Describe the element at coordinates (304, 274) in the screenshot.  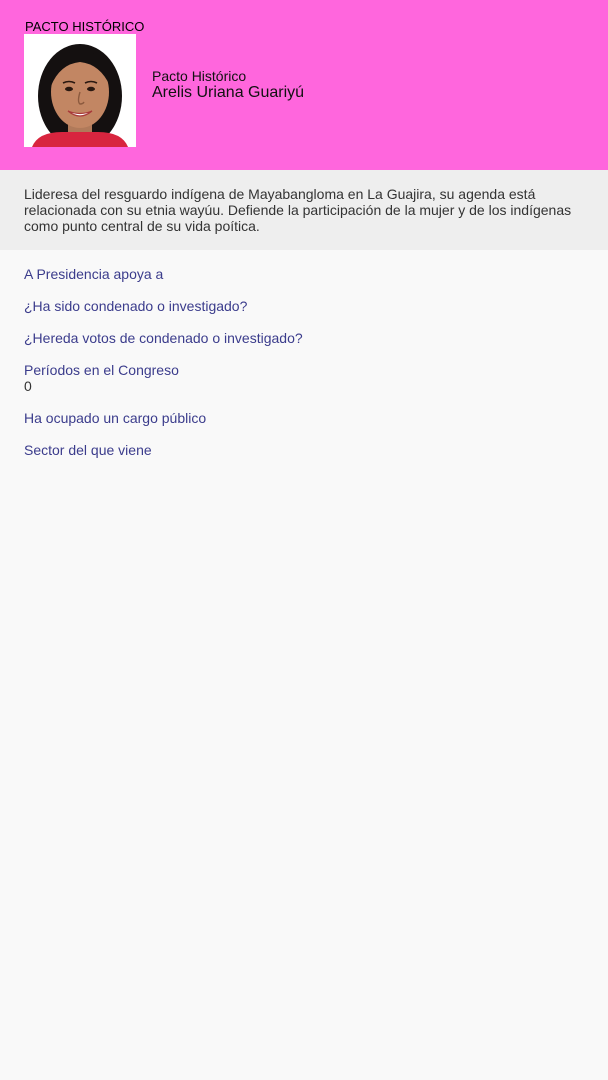
I see `fact-presidency-support: A Presidencia apoya a` at that location.